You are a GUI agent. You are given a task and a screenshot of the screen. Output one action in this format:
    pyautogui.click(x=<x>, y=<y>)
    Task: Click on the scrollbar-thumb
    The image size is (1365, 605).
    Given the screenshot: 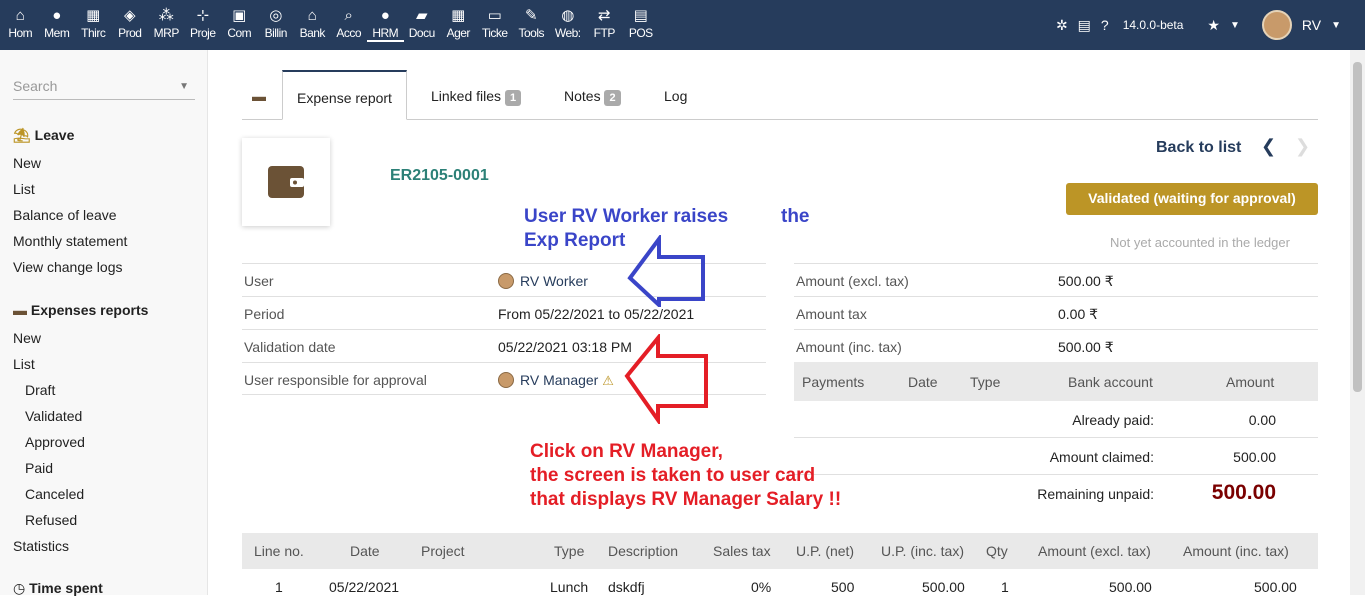 What is the action you would take?
    pyautogui.click(x=1357, y=227)
    